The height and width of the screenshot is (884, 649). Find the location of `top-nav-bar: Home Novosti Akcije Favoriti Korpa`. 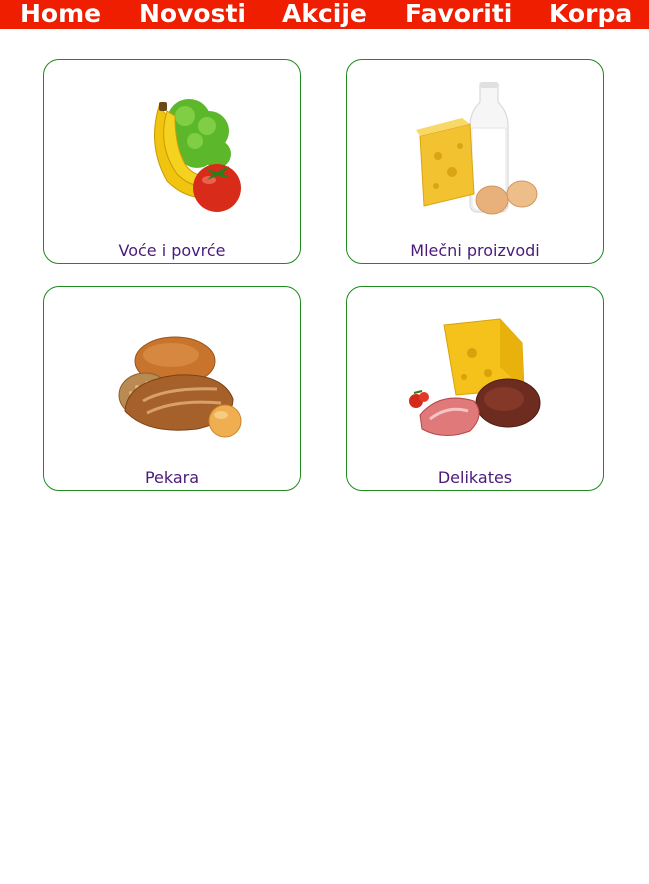

top-nav-bar: Home Novosti Akcije Favoriti Korpa is located at coordinates (324, 14).